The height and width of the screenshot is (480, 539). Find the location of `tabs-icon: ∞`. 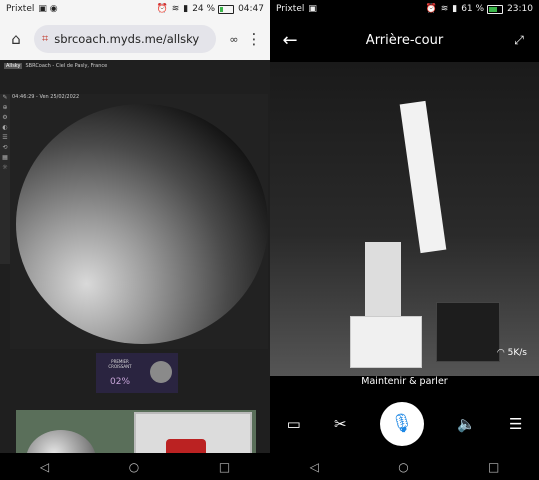

tabs-icon: ∞ is located at coordinates (234, 39).